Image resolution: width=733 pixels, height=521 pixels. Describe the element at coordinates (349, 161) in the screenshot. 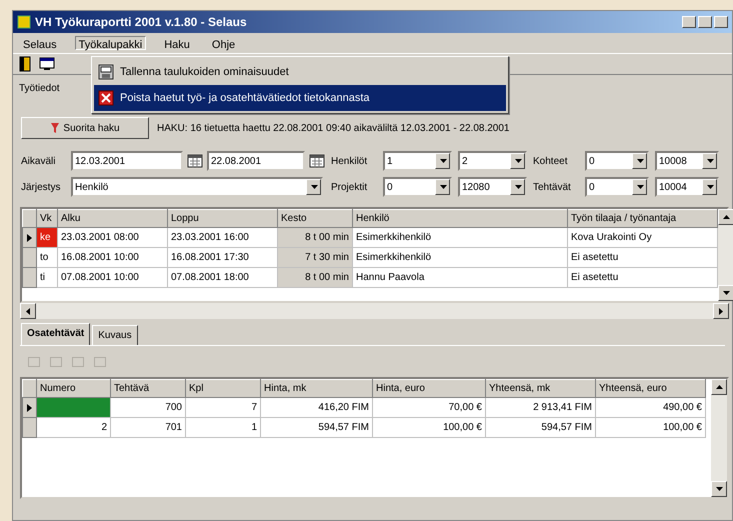

I see `field-label: Henkilöt` at that location.